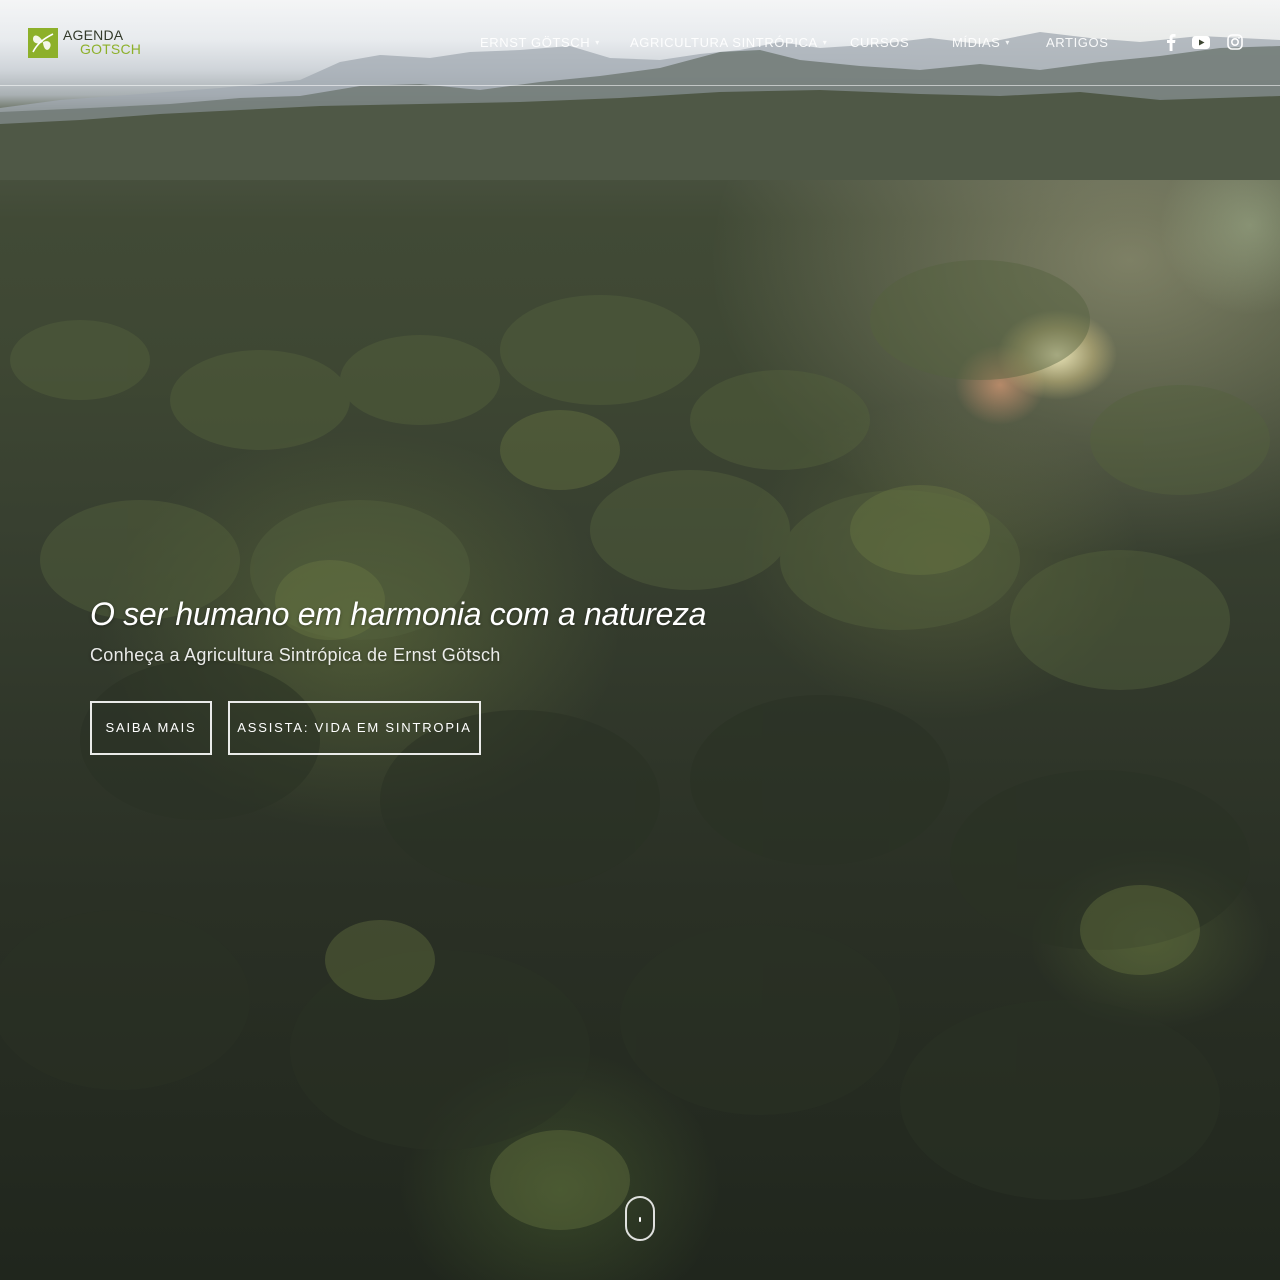 This screenshot has height=1280, width=1280. I want to click on nav-item-artigos: ARTIGOS, so click(1077, 43).